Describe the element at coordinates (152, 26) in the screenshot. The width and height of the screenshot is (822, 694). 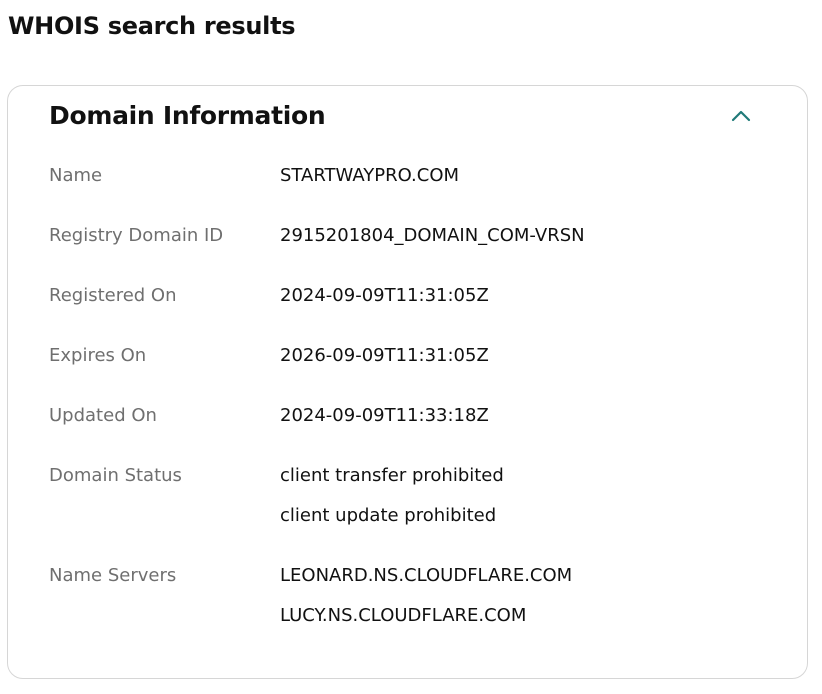
I see `page-title: WHOIS search results` at that location.